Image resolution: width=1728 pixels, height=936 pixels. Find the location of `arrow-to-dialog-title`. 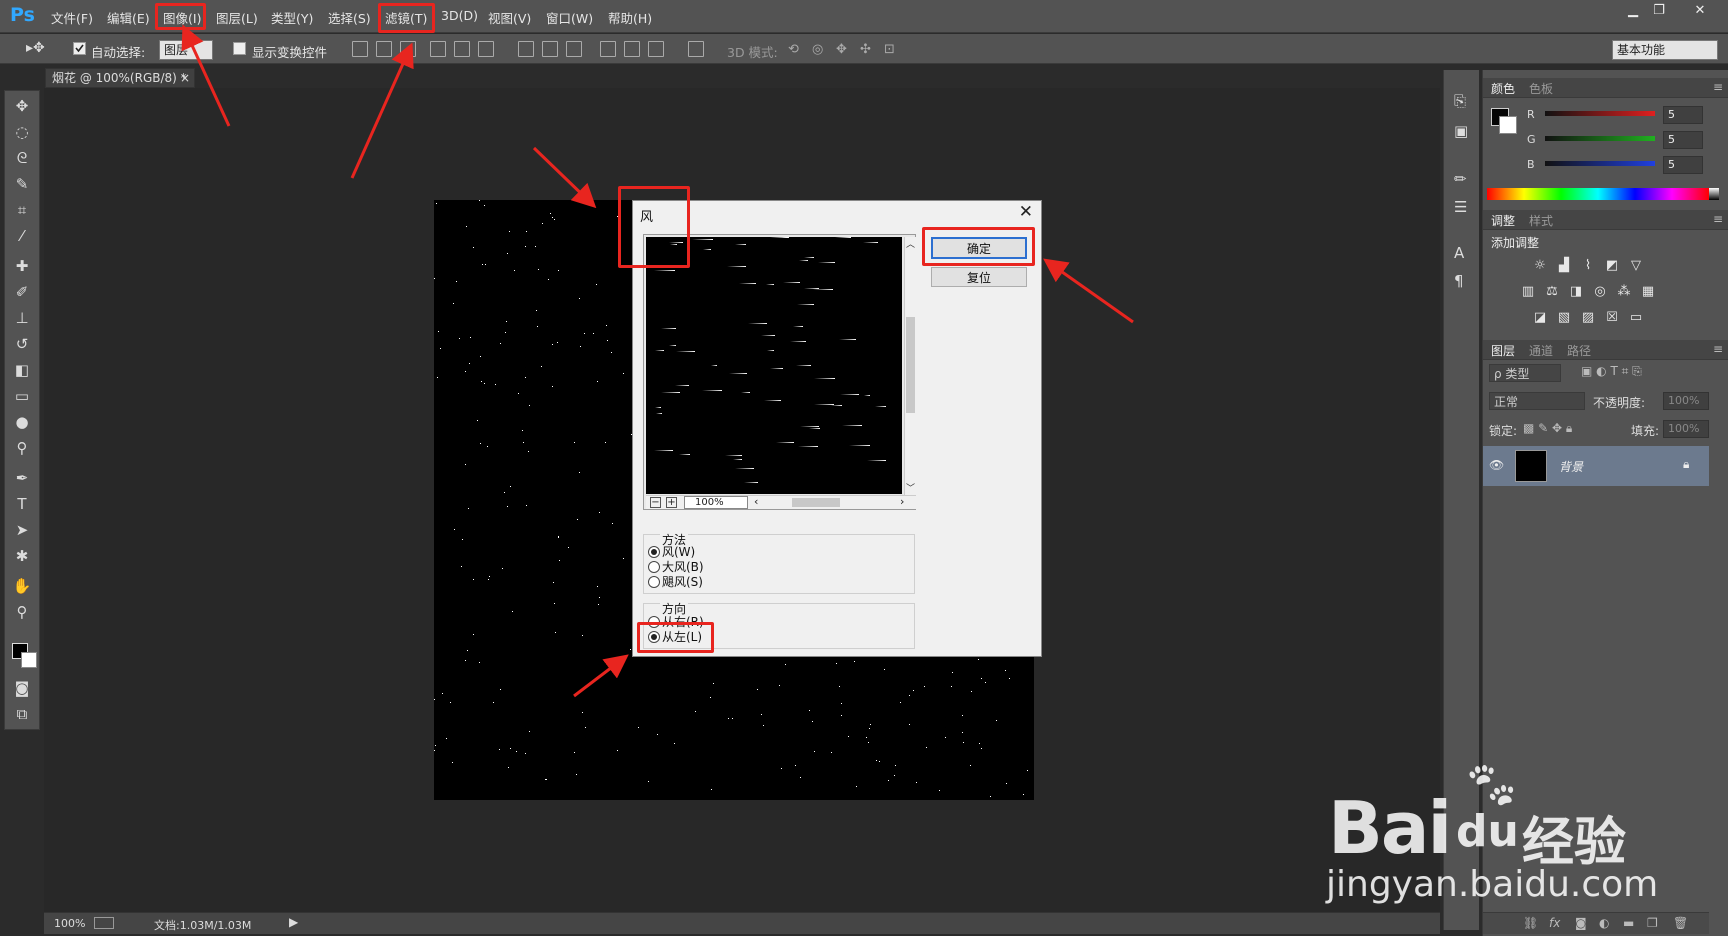

arrow-to-dialog-title is located at coordinates (564, 177).